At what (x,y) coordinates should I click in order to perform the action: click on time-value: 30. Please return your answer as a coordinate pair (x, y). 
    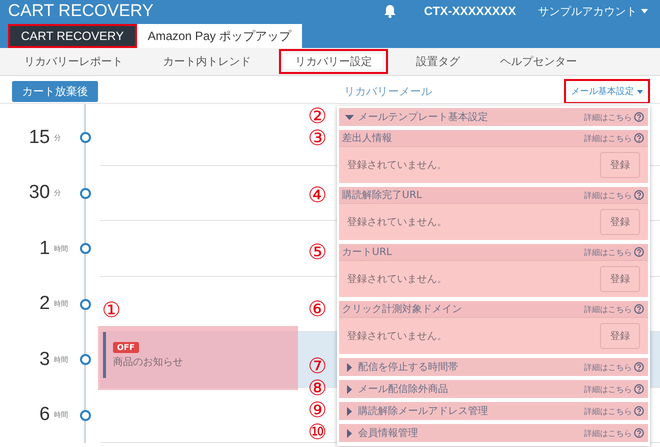
    Looking at the image, I should click on (39, 193).